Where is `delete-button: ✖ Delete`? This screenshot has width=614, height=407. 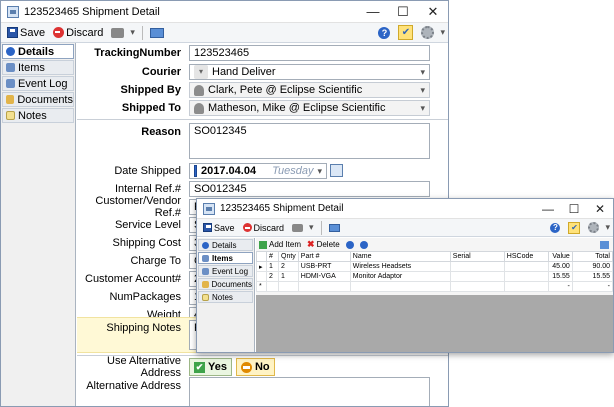 delete-button: ✖ Delete is located at coordinates (323, 244).